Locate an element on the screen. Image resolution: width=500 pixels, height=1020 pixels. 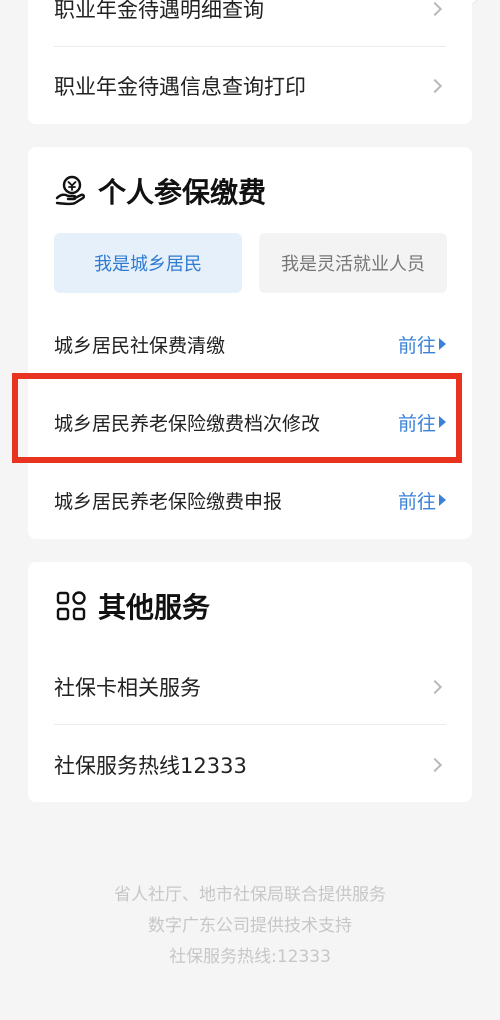
list-item-label: 职业年金待遇信息查询打印 is located at coordinates (180, 87).